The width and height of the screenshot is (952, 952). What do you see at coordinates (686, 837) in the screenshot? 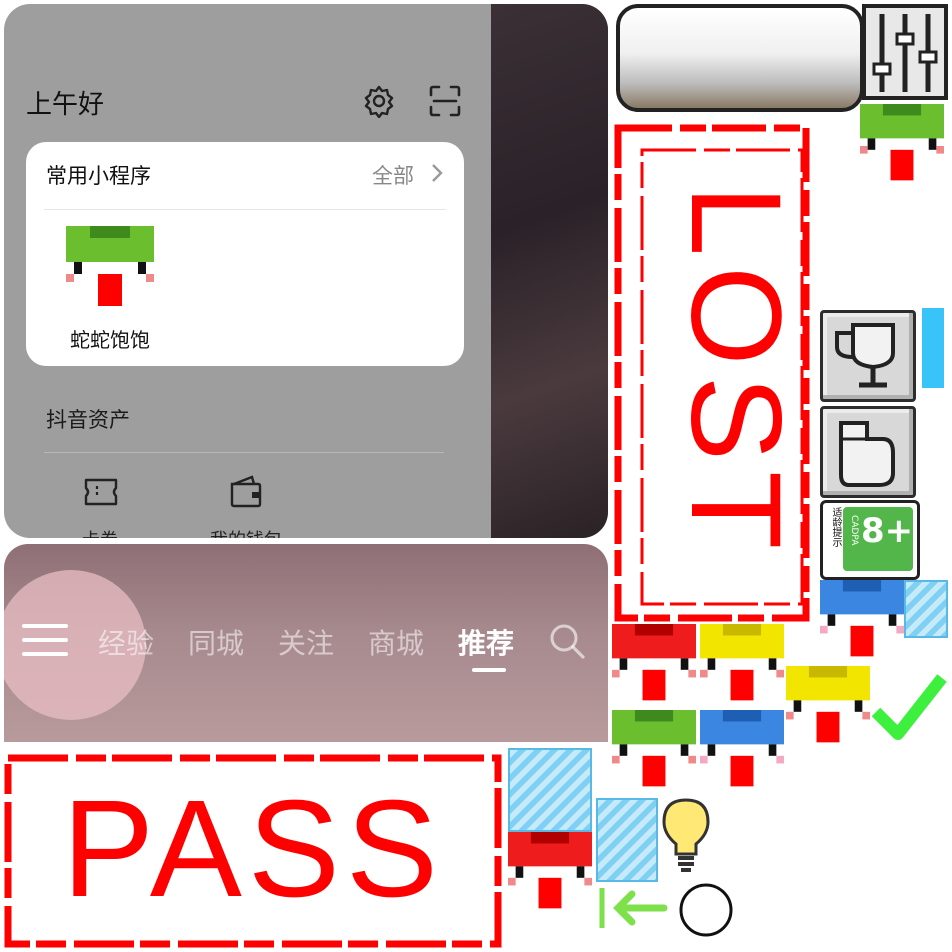
I see `lightbulb-icon` at bounding box center [686, 837].